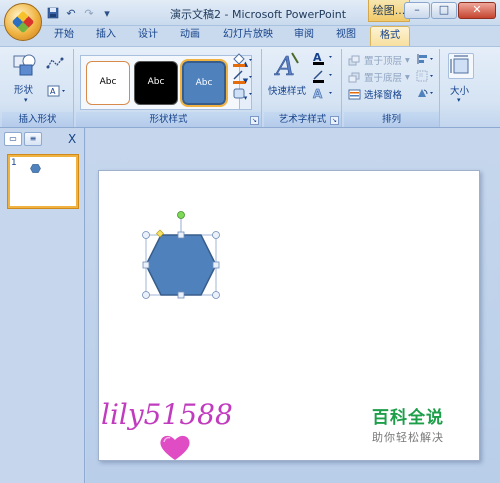  I want to click on close-button: ✕, so click(477, 10).